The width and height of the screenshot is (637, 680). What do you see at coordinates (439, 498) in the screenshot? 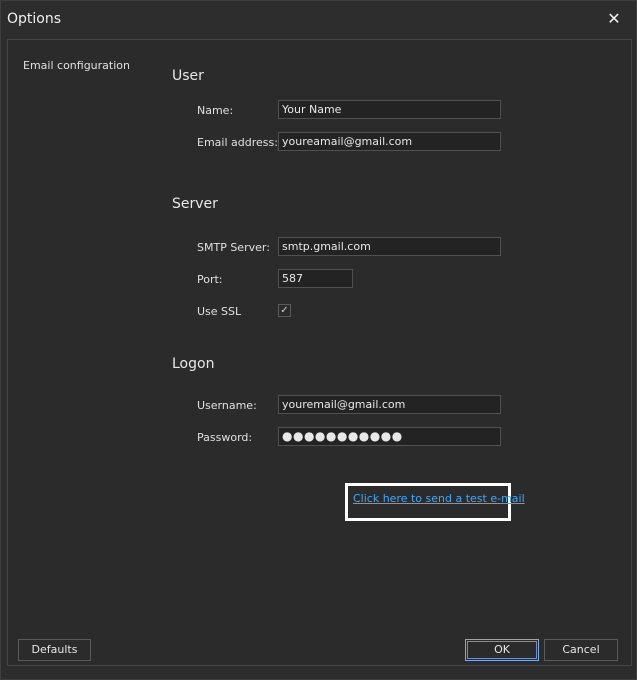
I see `send-test-email-link: Click here to send a test e-mail` at bounding box center [439, 498].